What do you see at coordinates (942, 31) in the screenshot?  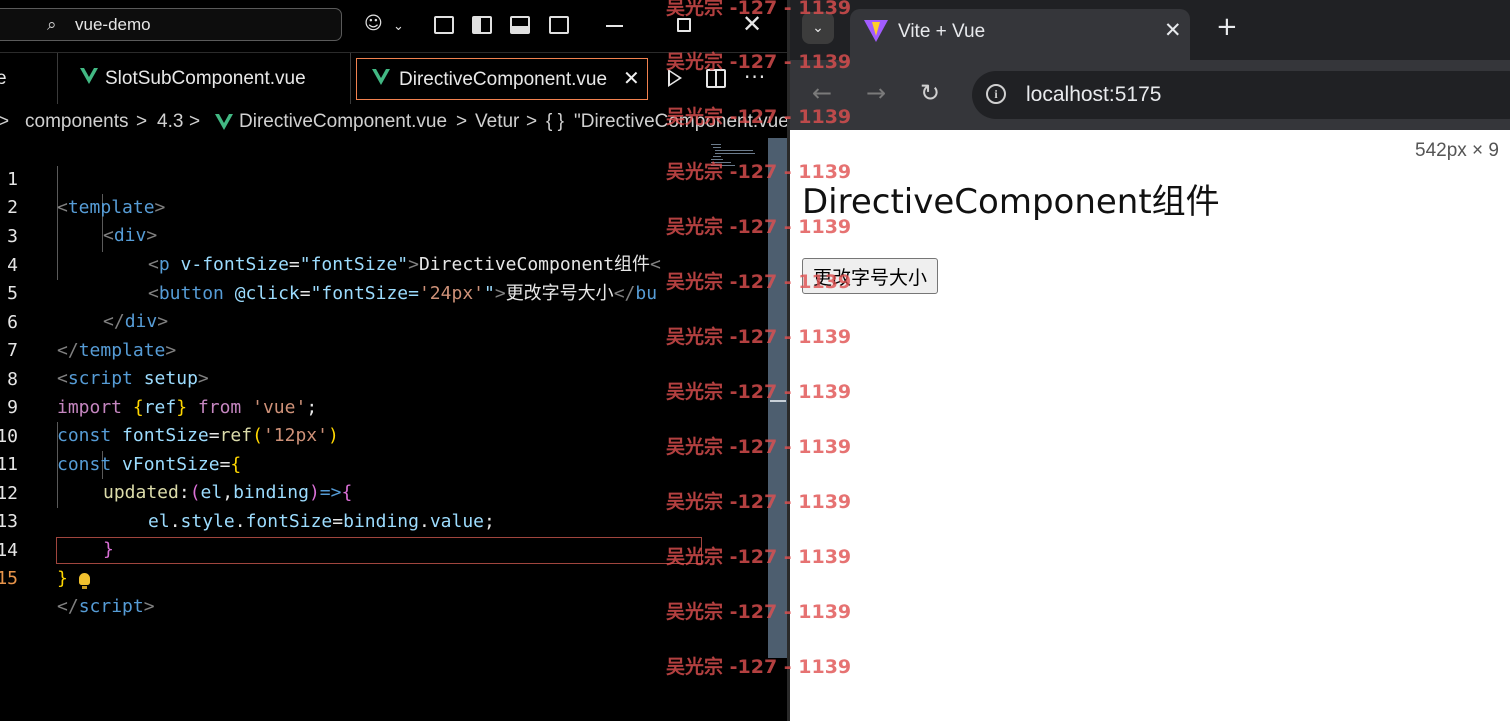 I see `browser-tab-title: Vite + Vue` at bounding box center [942, 31].